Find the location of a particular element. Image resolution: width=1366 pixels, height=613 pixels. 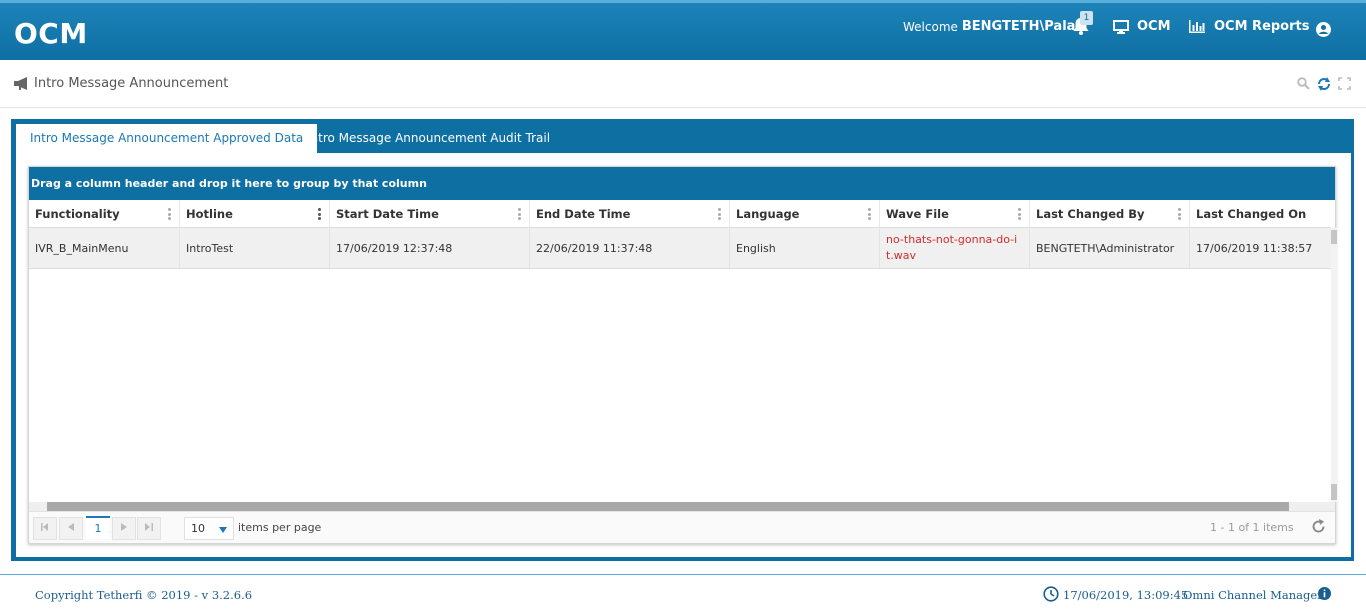

pager-info: 1 - 1 of 1 items is located at coordinates (1252, 527).